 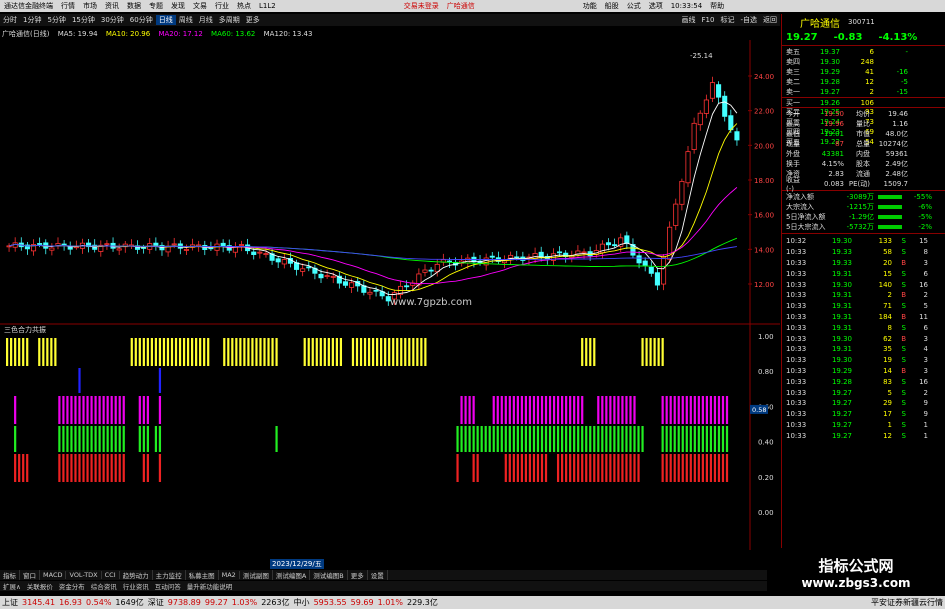 What do you see at coordinates (863, 435) in the screenshot?
I see `tick-row: 10:33 19.27 12 S 1` at bounding box center [863, 435].